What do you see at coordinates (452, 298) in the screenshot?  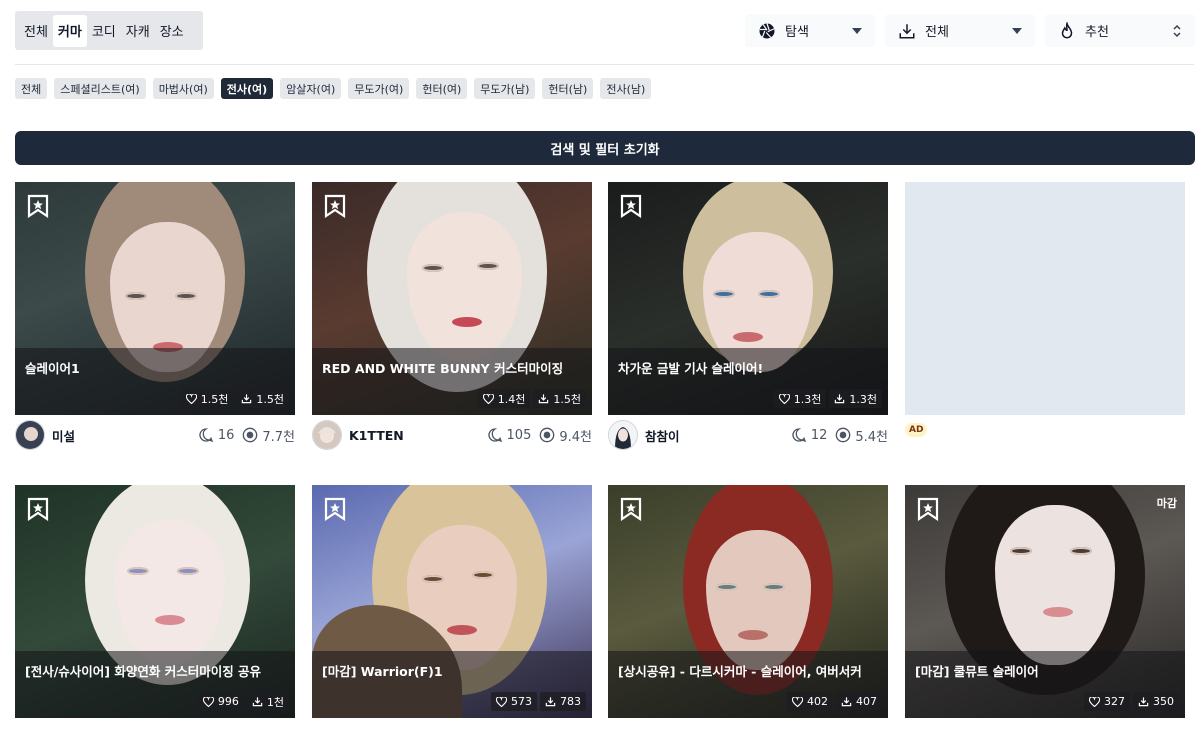 I see `post-thumbnail: RED AND WHITE BUNNY 커스터마이징 1.4천 1.5천` at bounding box center [452, 298].